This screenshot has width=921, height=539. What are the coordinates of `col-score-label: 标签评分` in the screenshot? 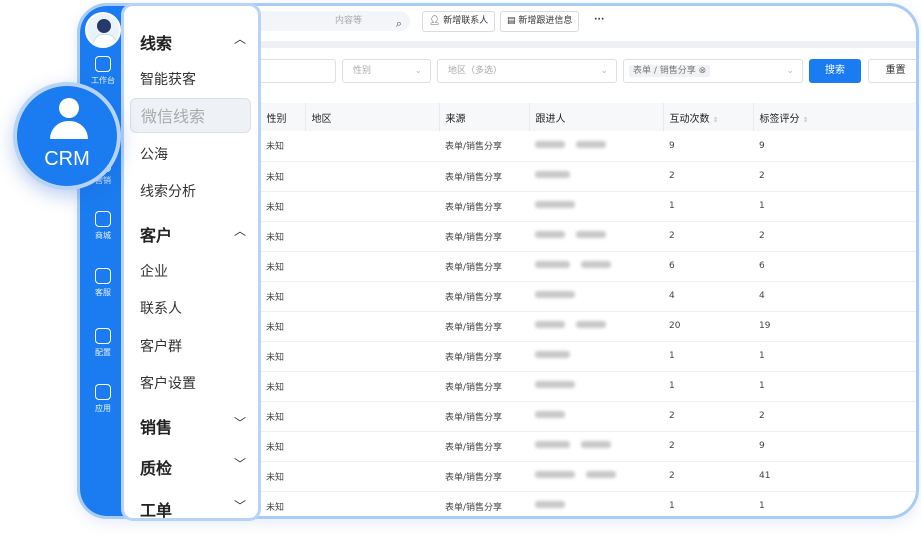 It's located at (779, 119).